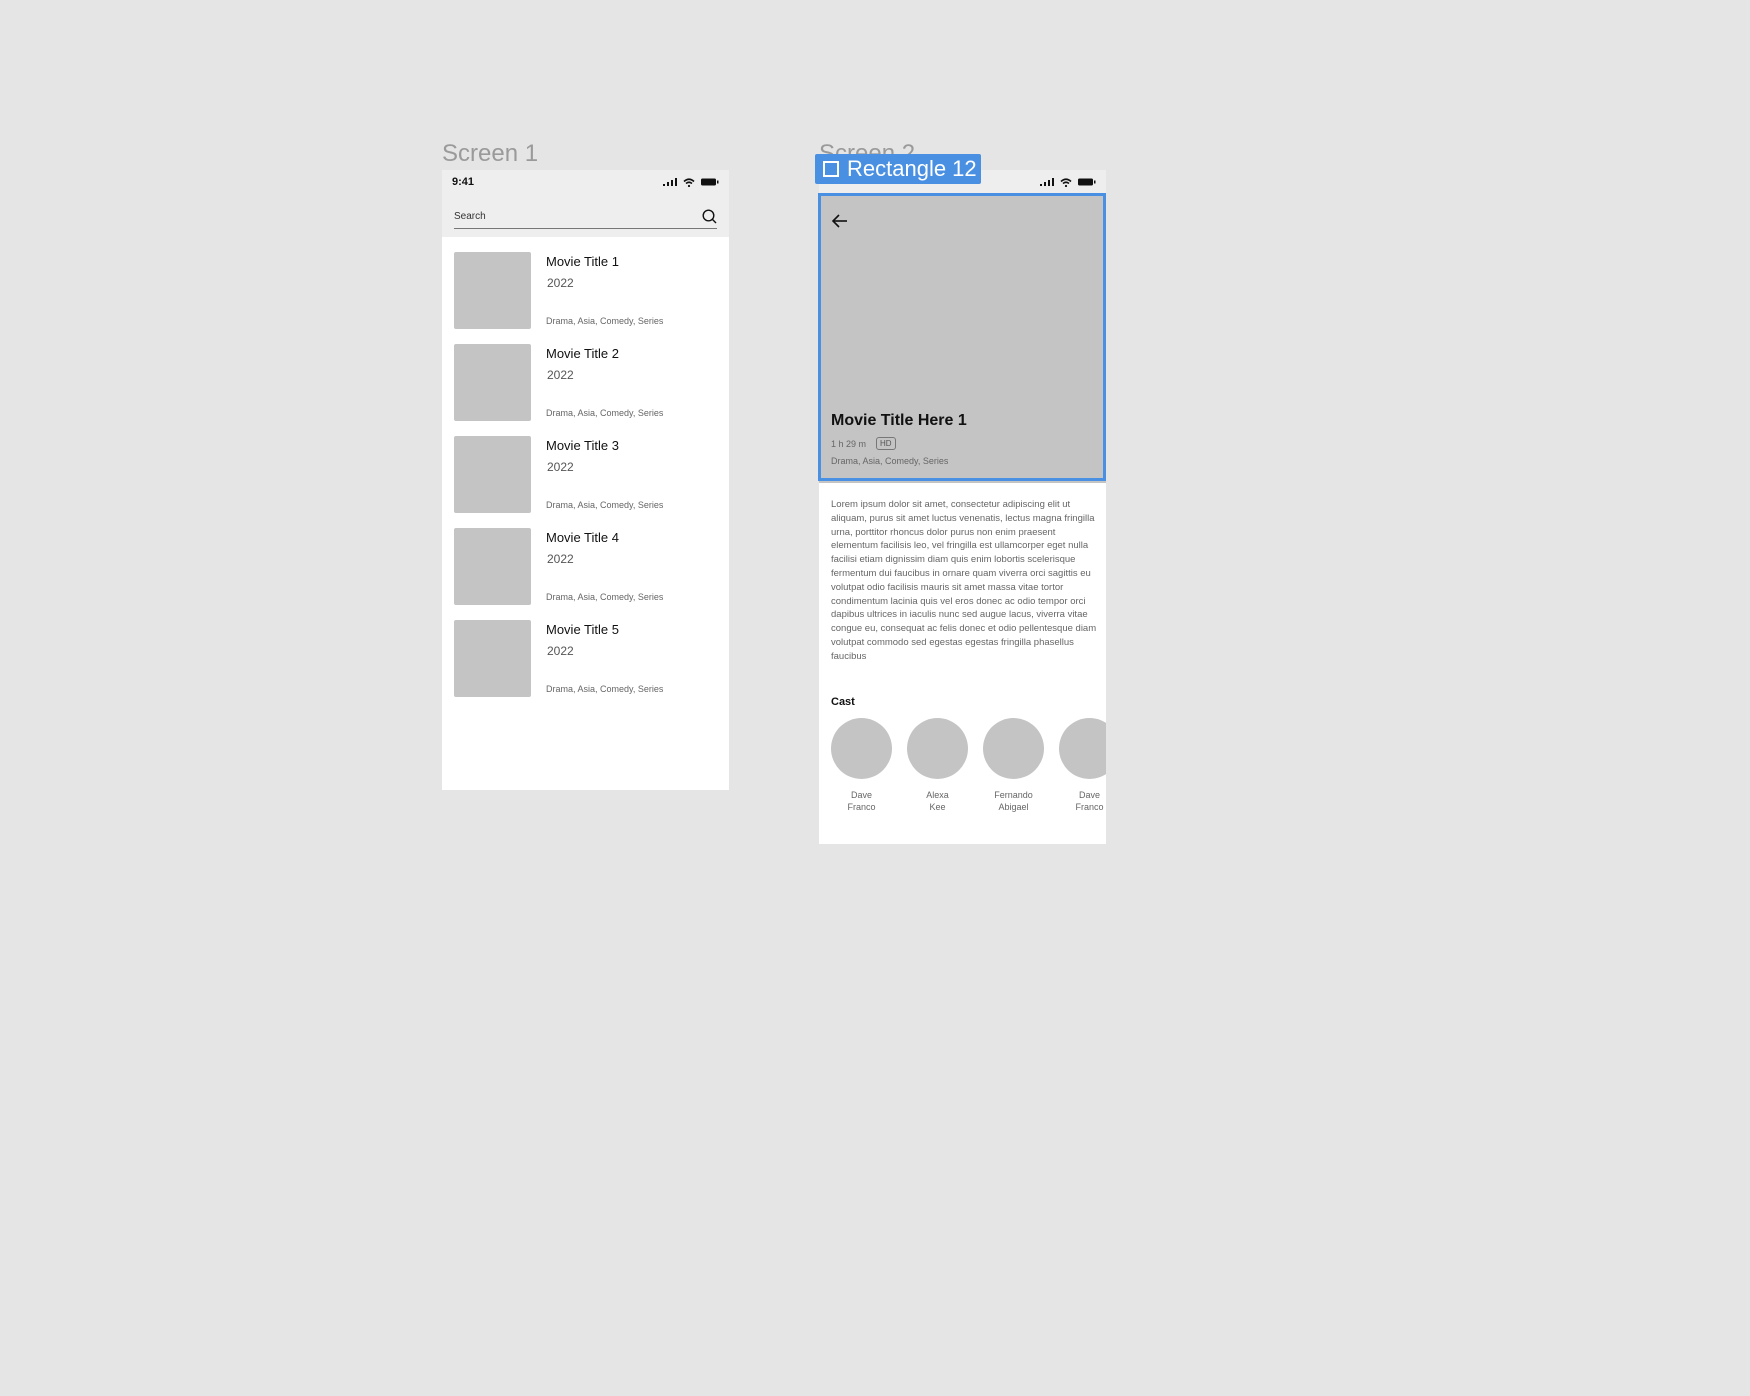  What do you see at coordinates (849, 443) in the screenshot?
I see `movie-duration: 1 h 29 m` at bounding box center [849, 443].